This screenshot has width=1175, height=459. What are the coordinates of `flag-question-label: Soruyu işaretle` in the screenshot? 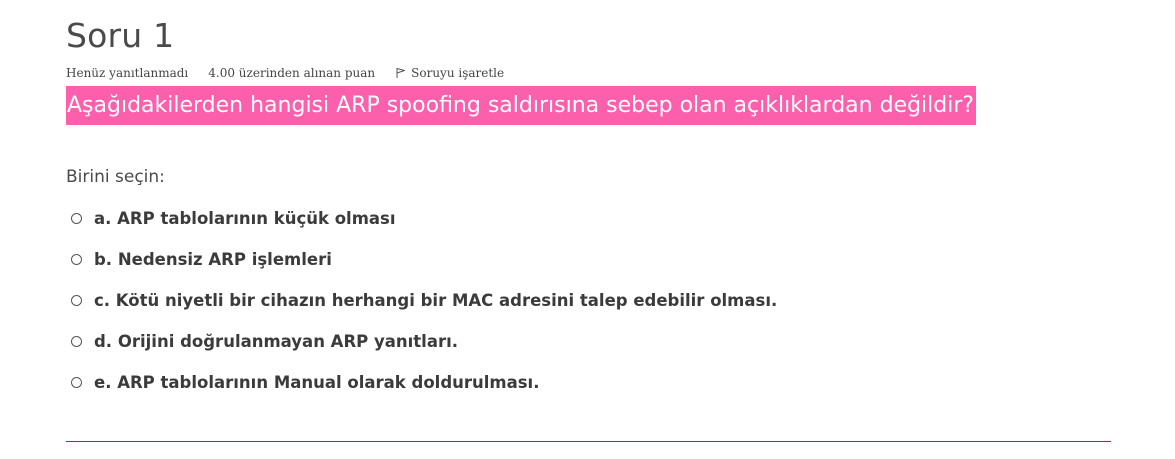 It's located at (458, 73).